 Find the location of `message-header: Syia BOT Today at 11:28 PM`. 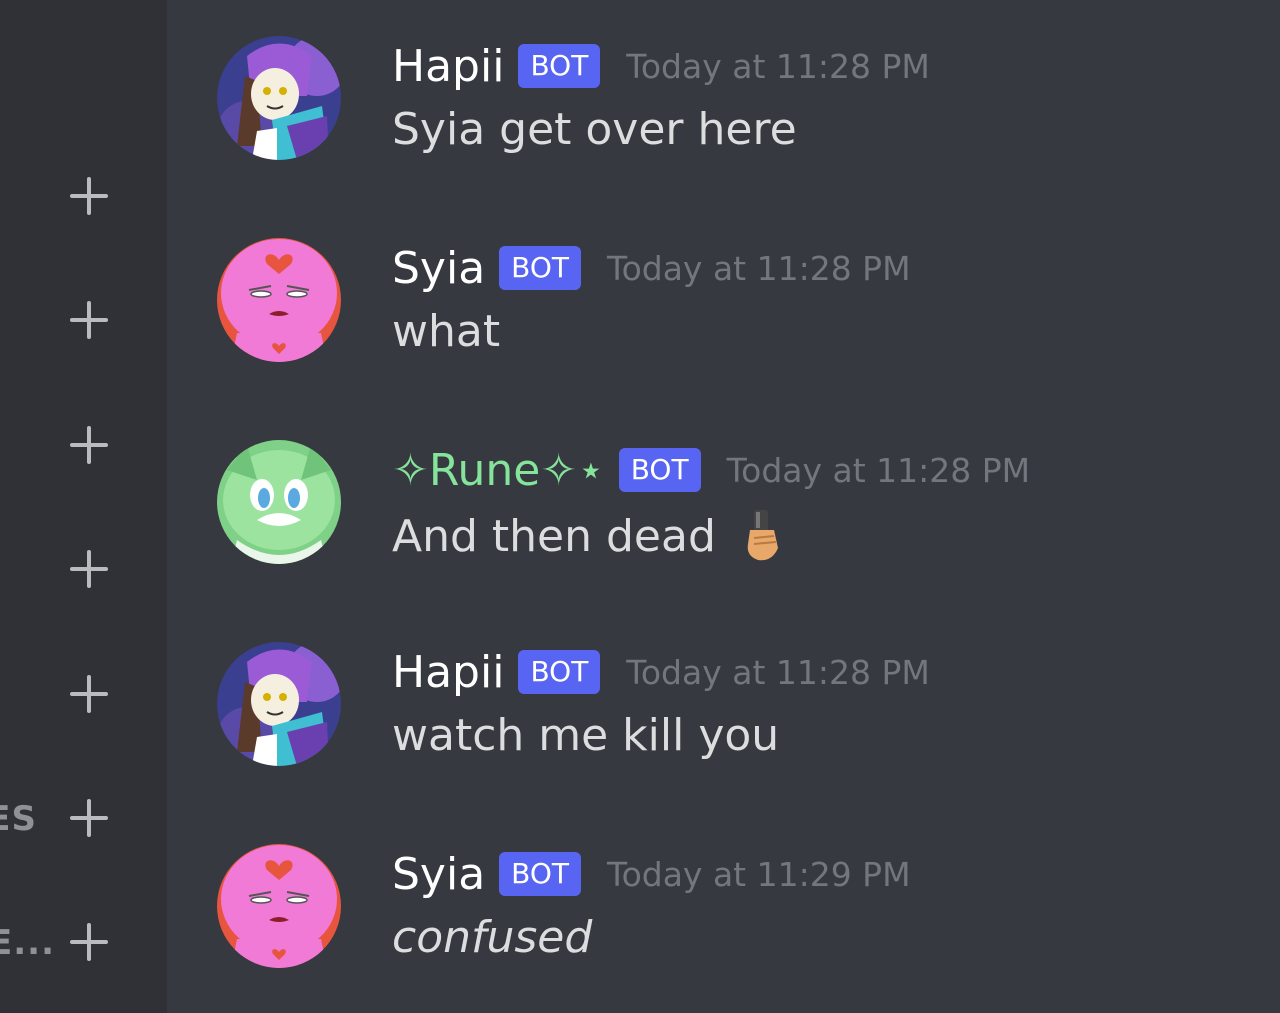

message-header: Syia BOT Today at 11:28 PM is located at coordinates (651, 268).